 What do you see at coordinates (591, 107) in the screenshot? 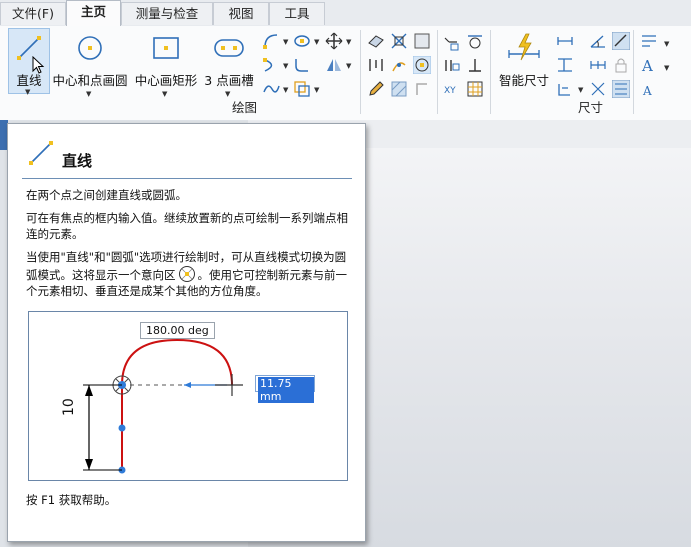
I see `dimension-group-label: 尺寸` at bounding box center [591, 107].